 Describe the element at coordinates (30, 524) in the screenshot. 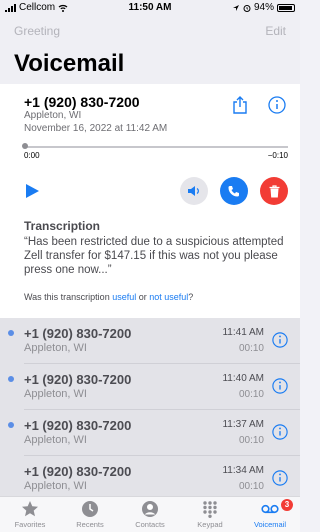

I see `tab-label: Favorites` at that location.